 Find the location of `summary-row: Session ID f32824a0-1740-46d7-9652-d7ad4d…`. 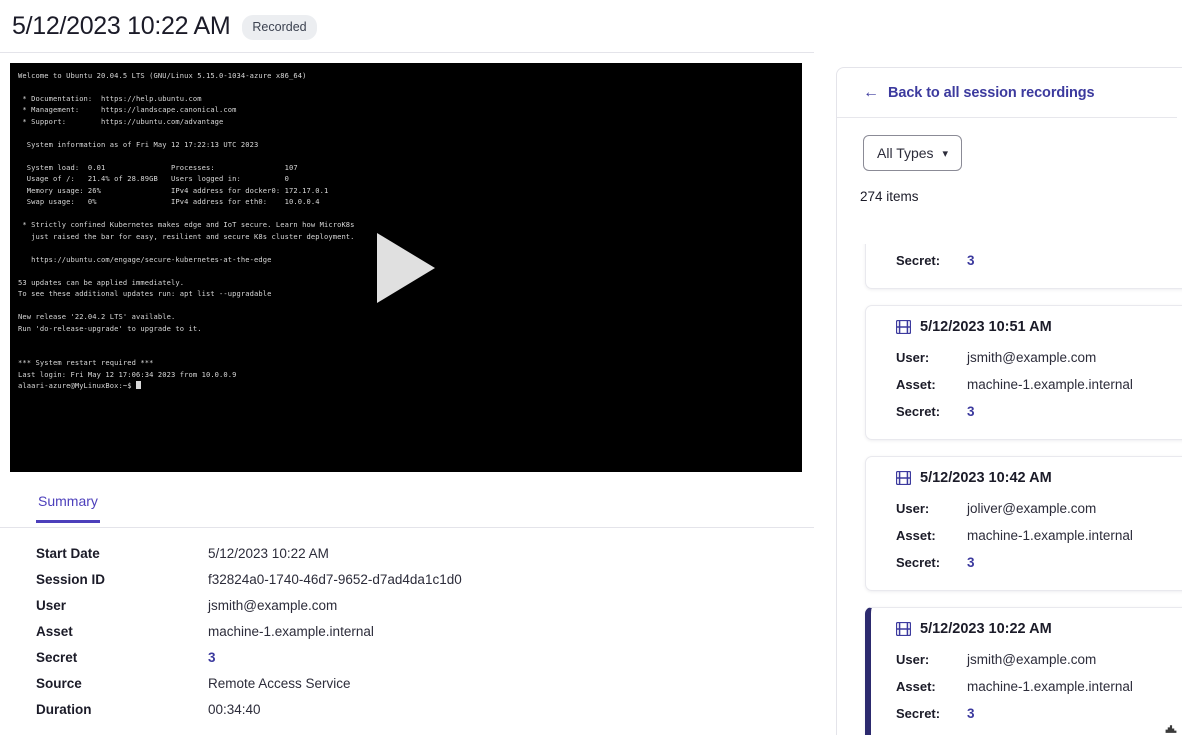

summary-row: Session ID f32824a0-1740-46d7-9652-d7ad4d… is located at coordinates (407, 579).